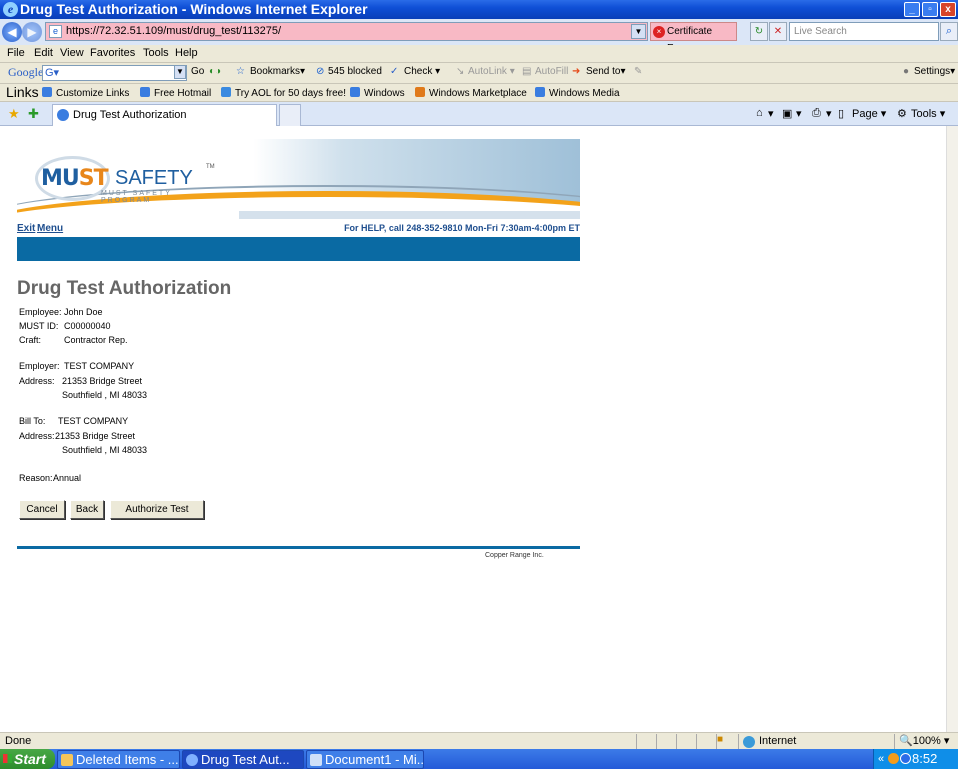 This screenshot has width=958, height=769. I want to click on employer-value: TEST COMPANY, so click(99, 366).